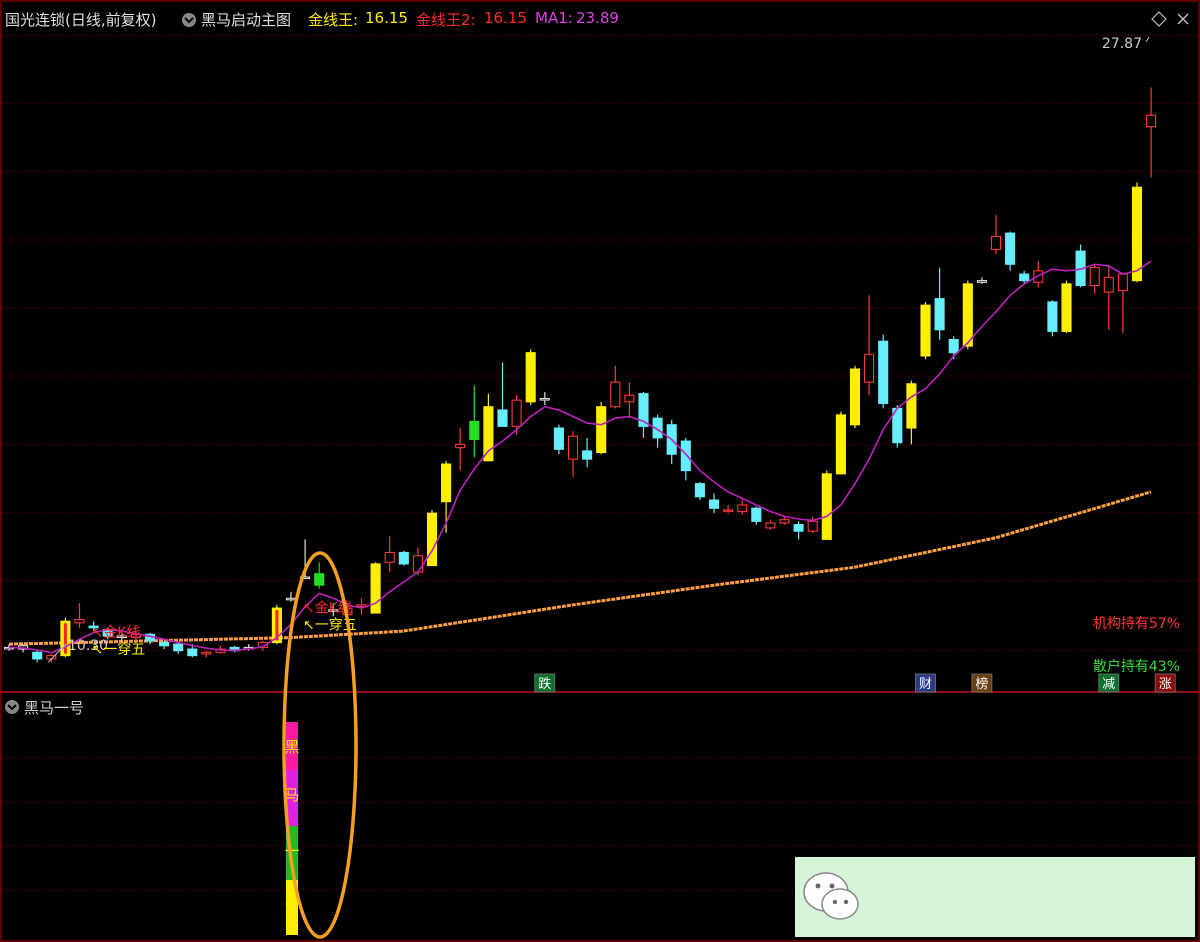 The height and width of the screenshot is (942, 1200). What do you see at coordinates (554, 18) in the screenshot?
I see `ma1-label: MA1:` at bounding box center [554, 18].